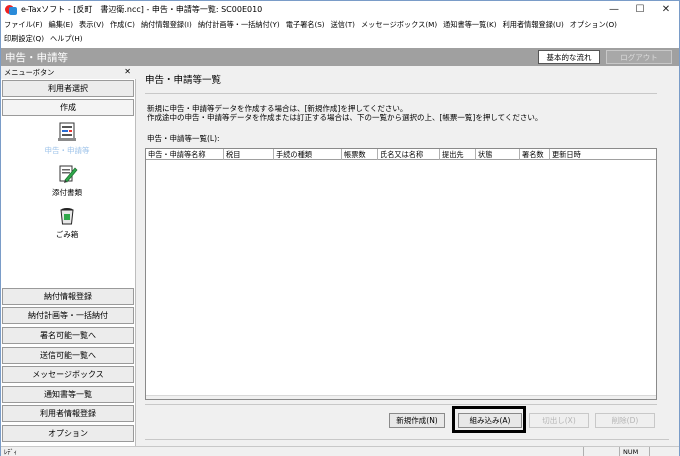  What do you see at coordinates (559, 420) in the screenshot?
I see `export-button: 切出し(X)` at bounding box center [559, 420].